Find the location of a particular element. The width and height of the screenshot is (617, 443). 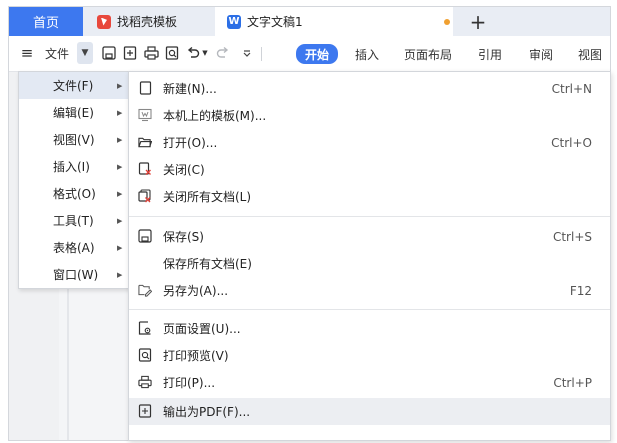

ribbon-tab-page-layout: 页面布局 is located at coordinates (428, 54).